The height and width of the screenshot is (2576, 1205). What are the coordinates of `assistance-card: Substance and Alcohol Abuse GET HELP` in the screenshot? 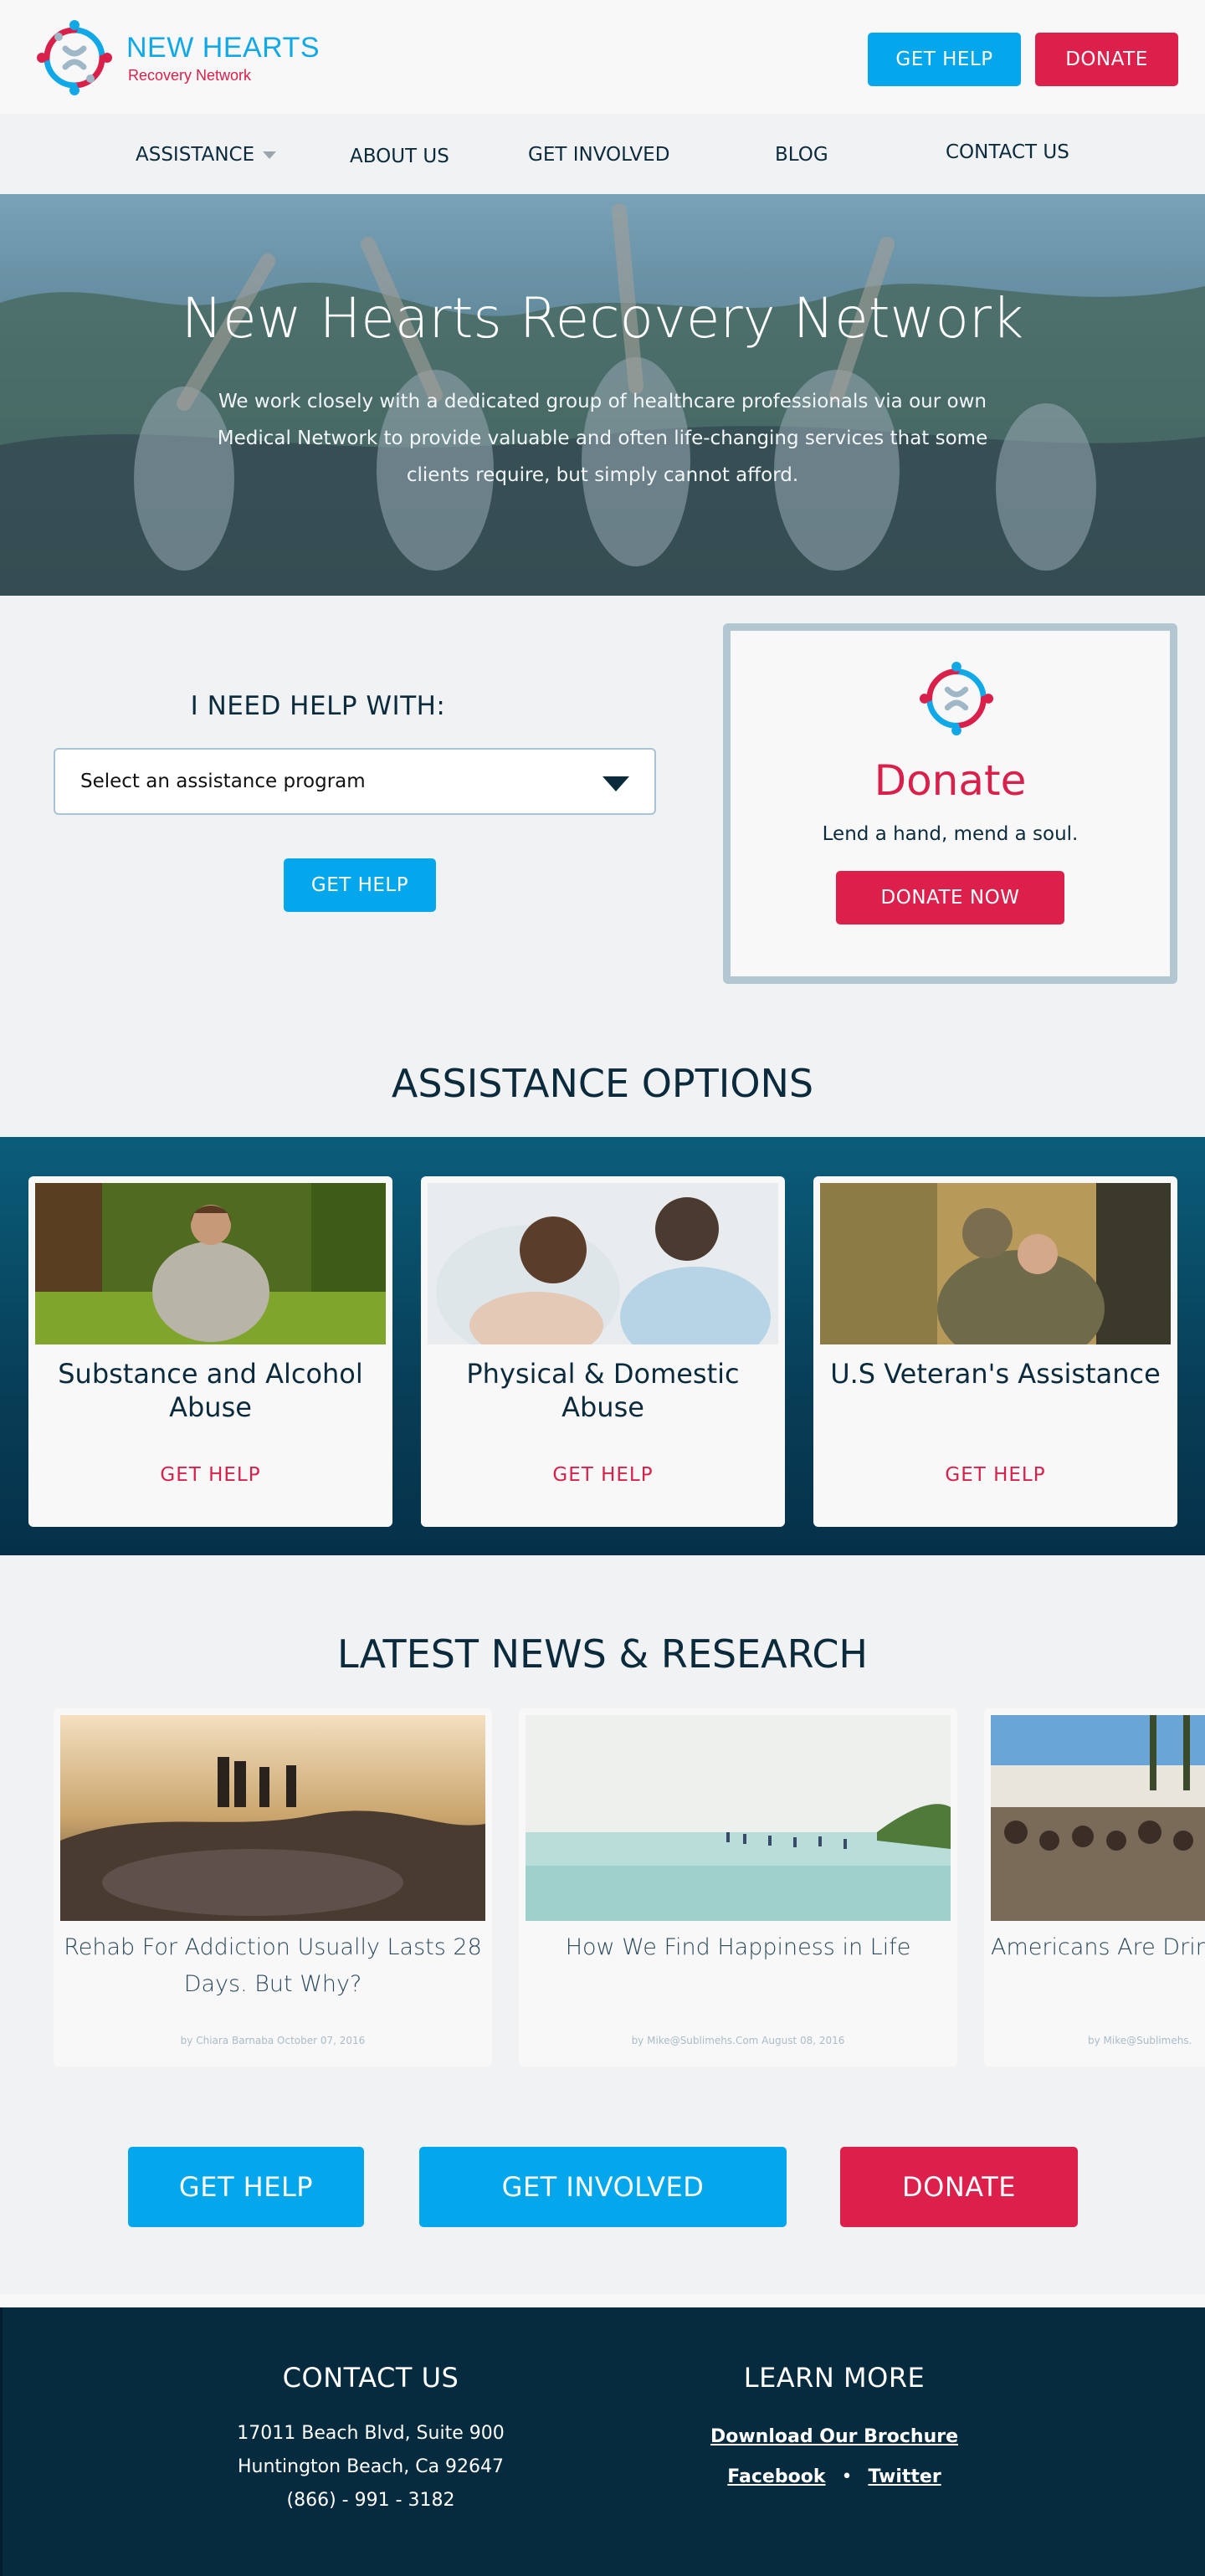 It's located at (210, 1352).